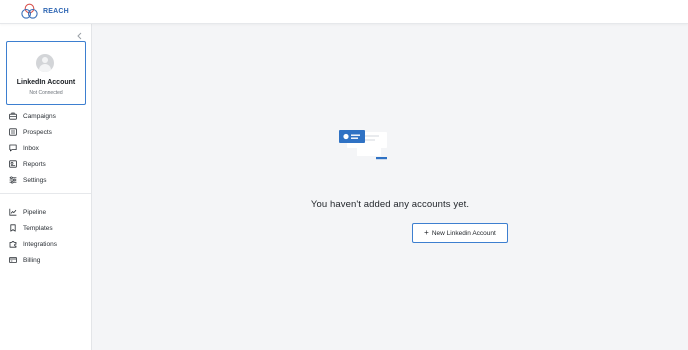 Image resolution: width=688 pixels, height=350 pixels. I want to click on new-linkedin-account-label: New Linkedin Account, so click(463, 233).